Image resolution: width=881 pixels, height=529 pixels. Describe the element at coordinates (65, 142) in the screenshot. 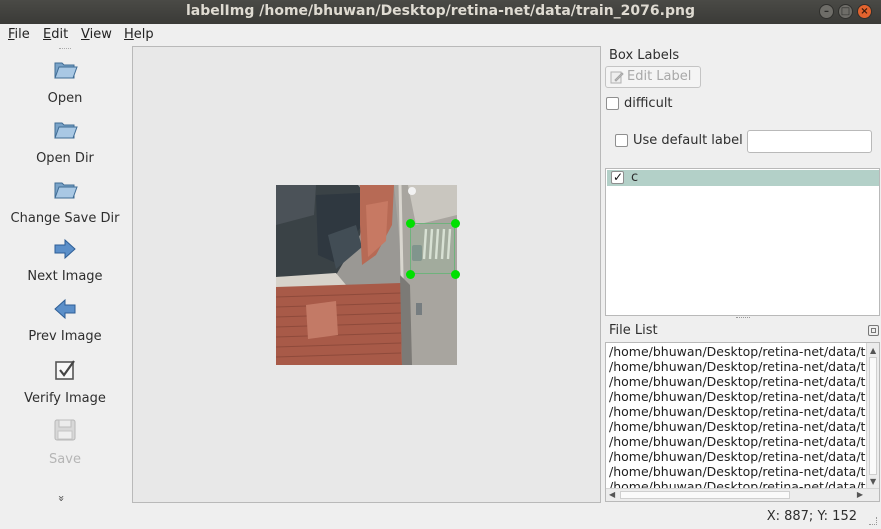

I see `open-dir-button: Open Dir` at that location.